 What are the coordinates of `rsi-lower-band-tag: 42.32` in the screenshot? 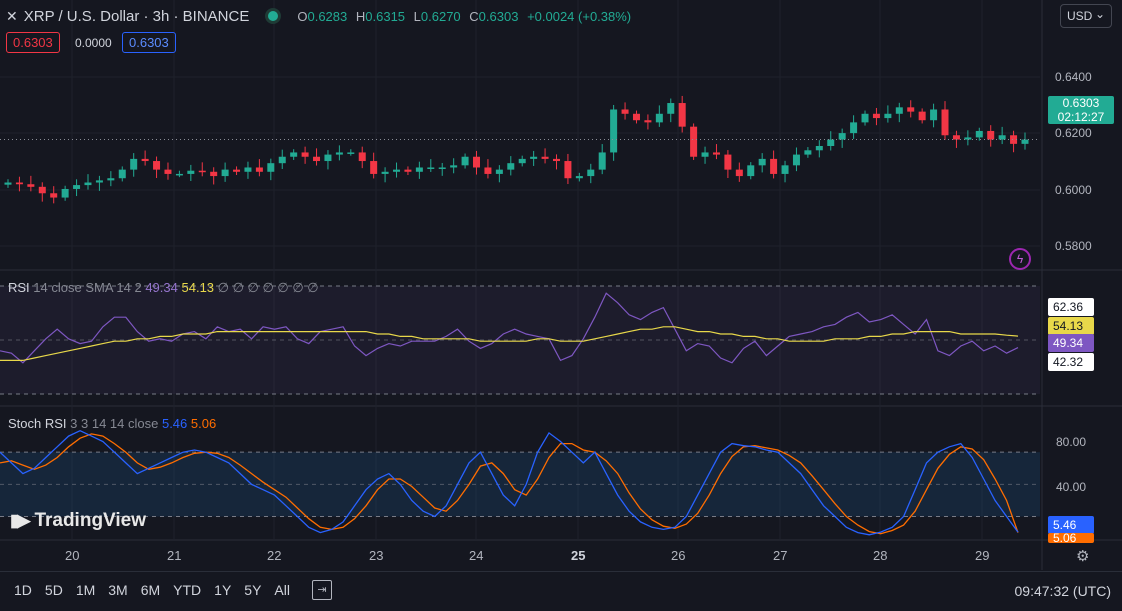 It's located at (1071, 362).